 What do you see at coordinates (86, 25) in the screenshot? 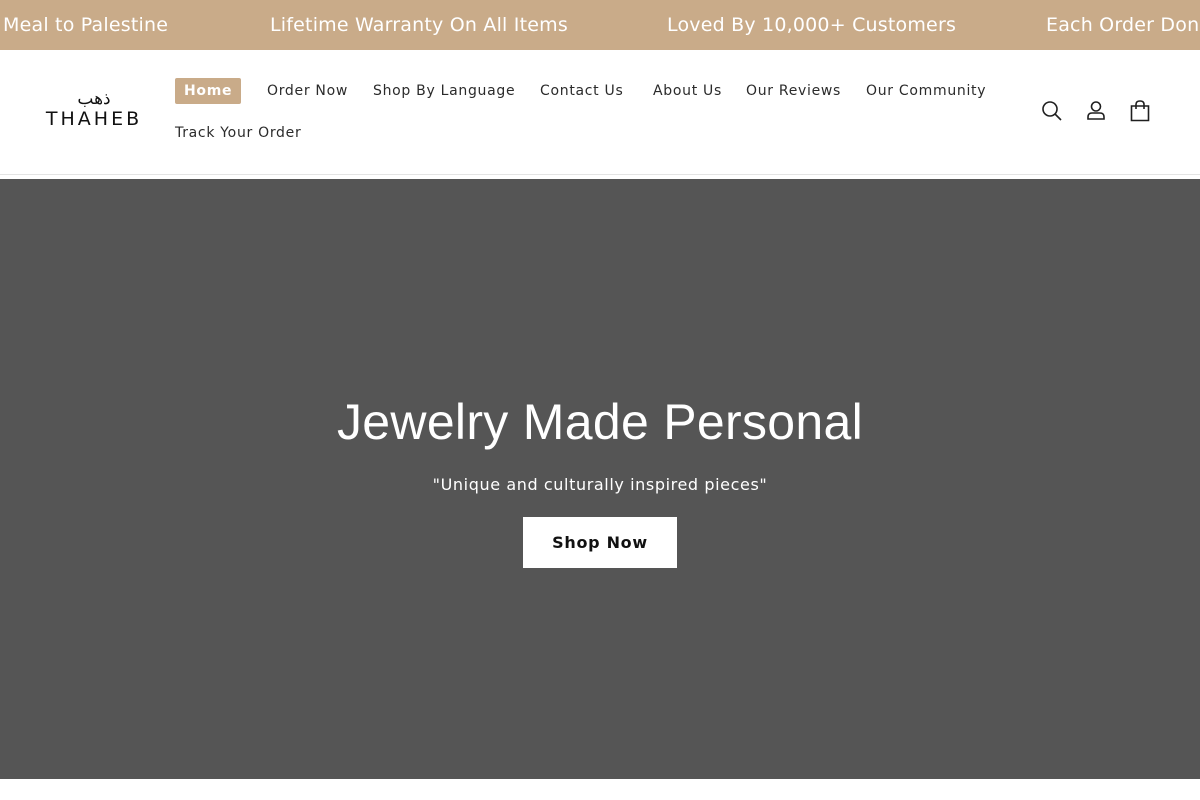
I see `announcement-item: Meal to Palestine` at bounding box center [86, 25].